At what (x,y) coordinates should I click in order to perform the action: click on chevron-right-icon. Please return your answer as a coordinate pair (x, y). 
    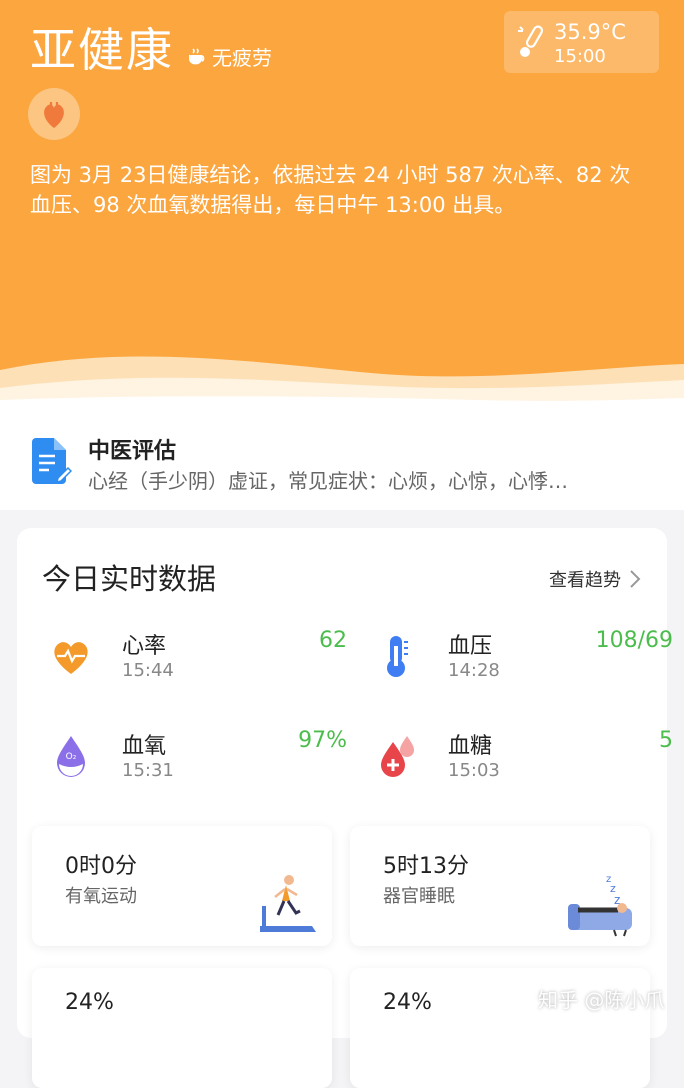
    Looking at the image, I should click on (635, 579).